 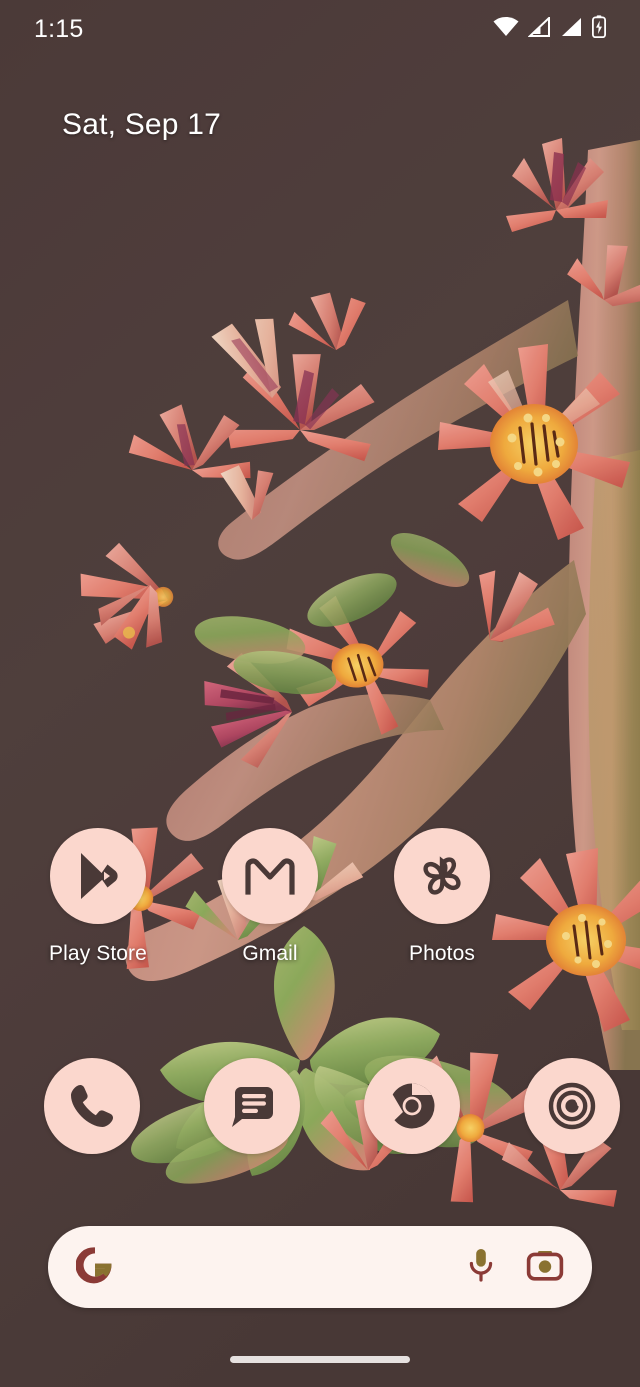 I want to click on dock, so click(x=320, y=1106).